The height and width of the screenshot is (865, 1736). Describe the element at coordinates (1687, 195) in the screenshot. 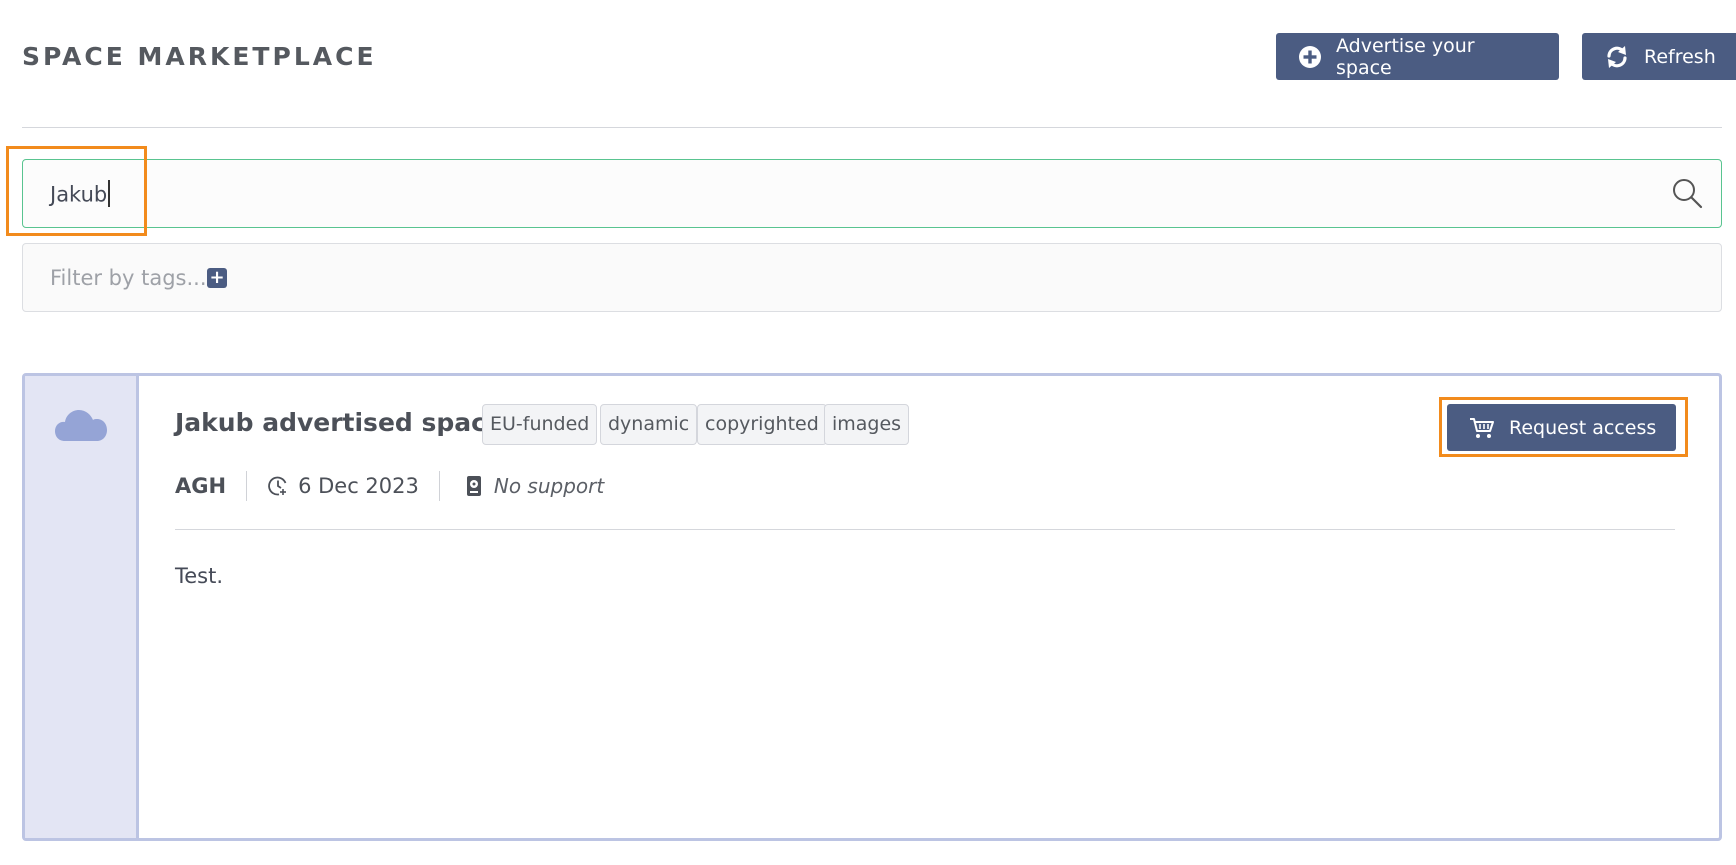

I see `search-icon` at that location.